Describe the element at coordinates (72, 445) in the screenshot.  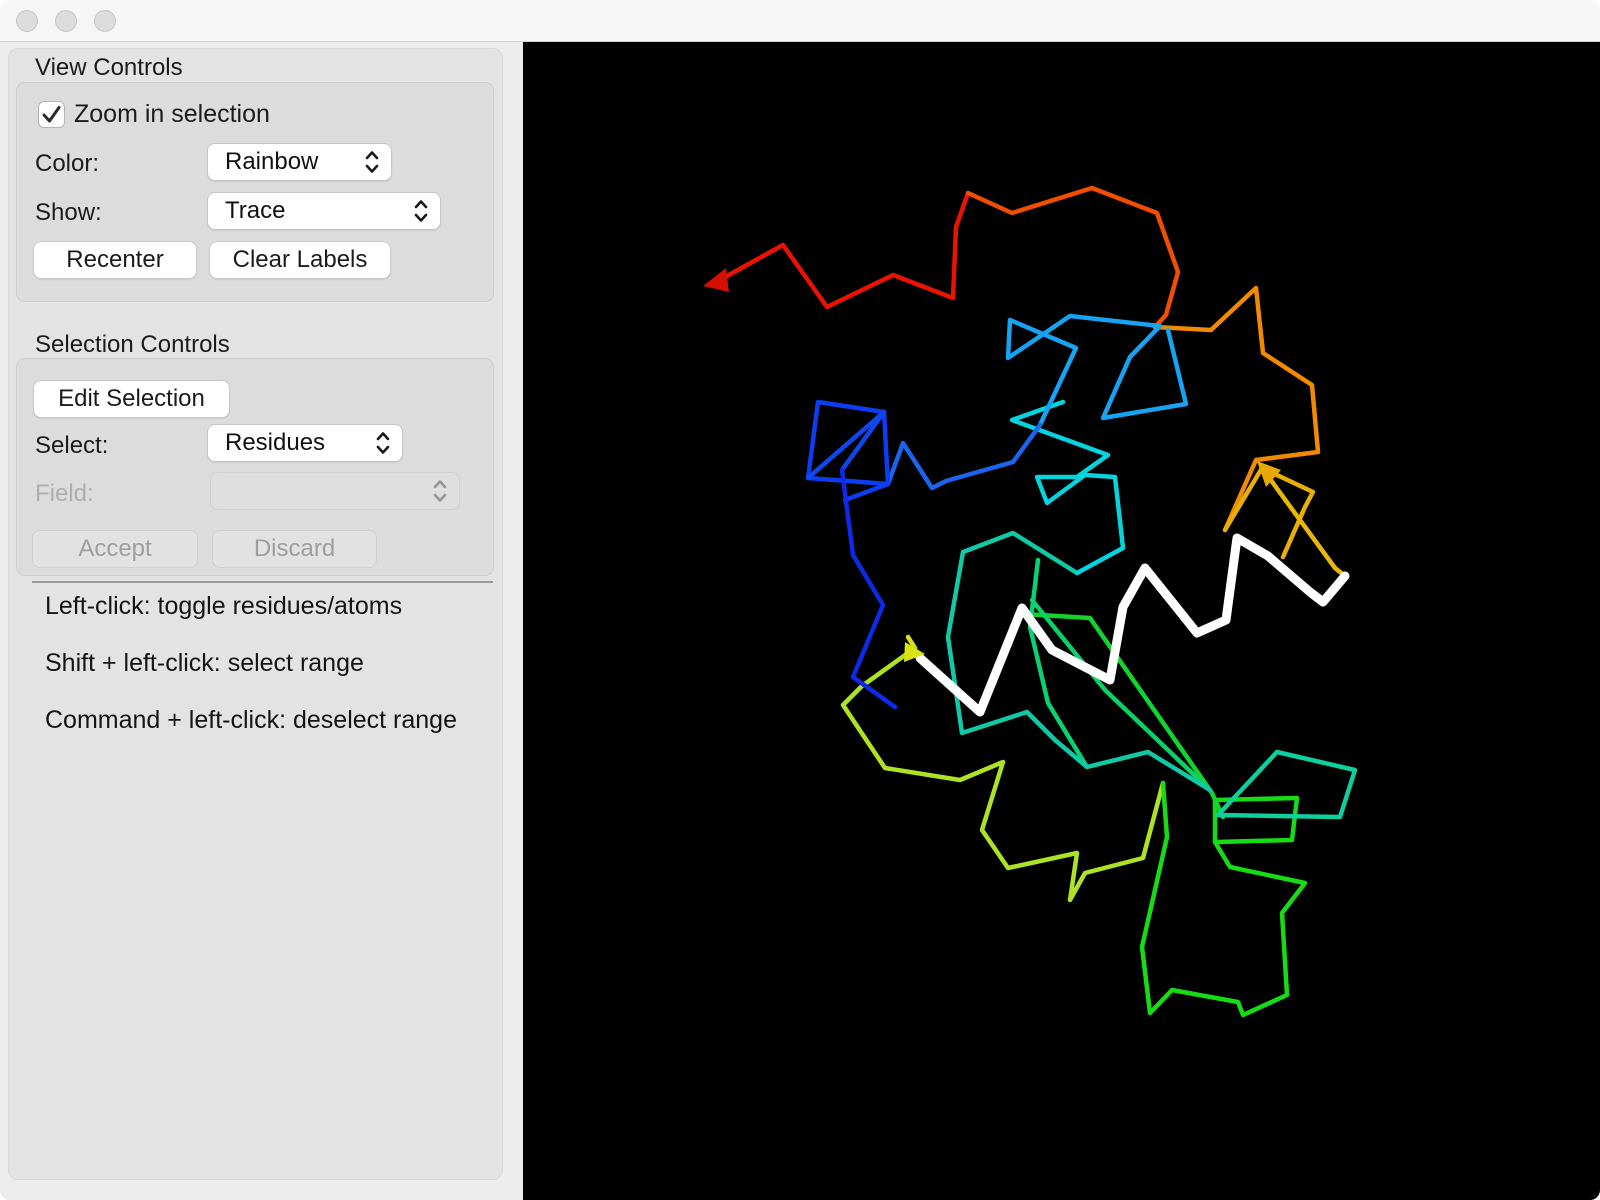
I see `select-label: Select:` at that location.